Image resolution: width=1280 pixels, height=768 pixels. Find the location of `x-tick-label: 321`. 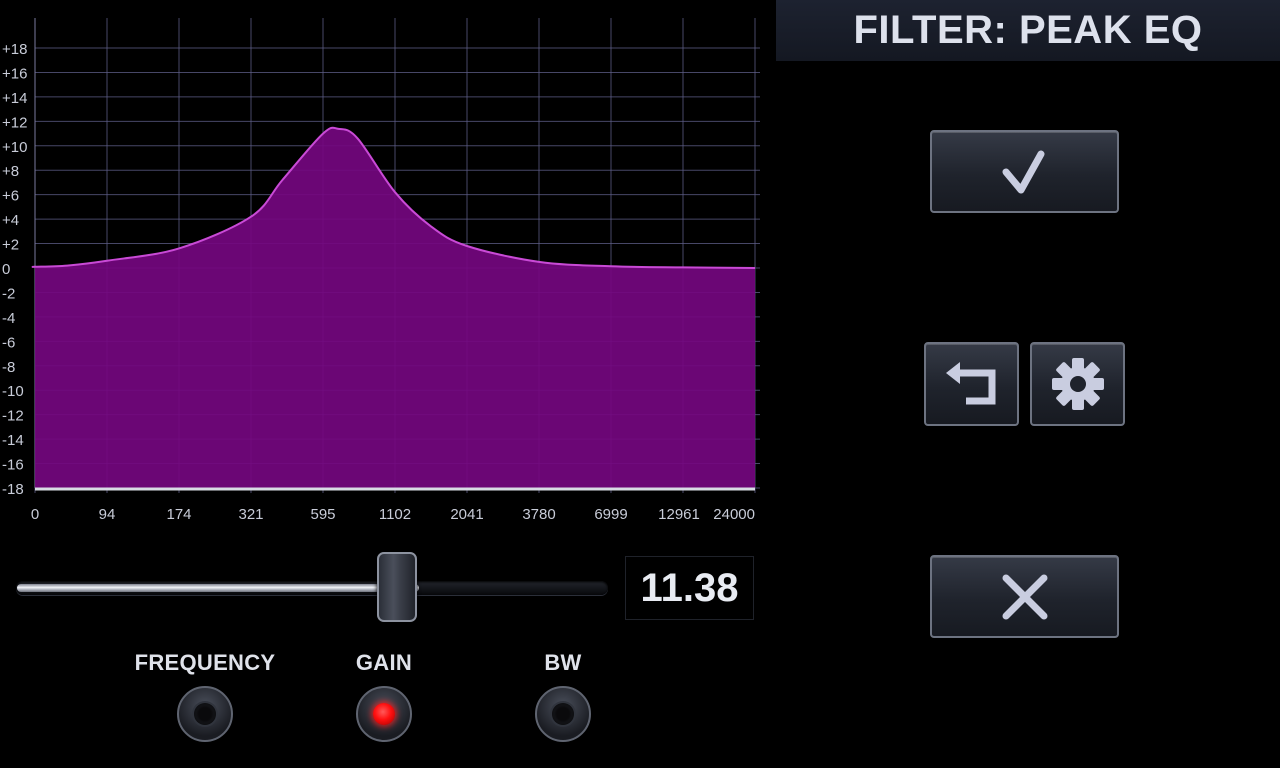

x-tick-label: 321 is located at coordinates (250, 514).